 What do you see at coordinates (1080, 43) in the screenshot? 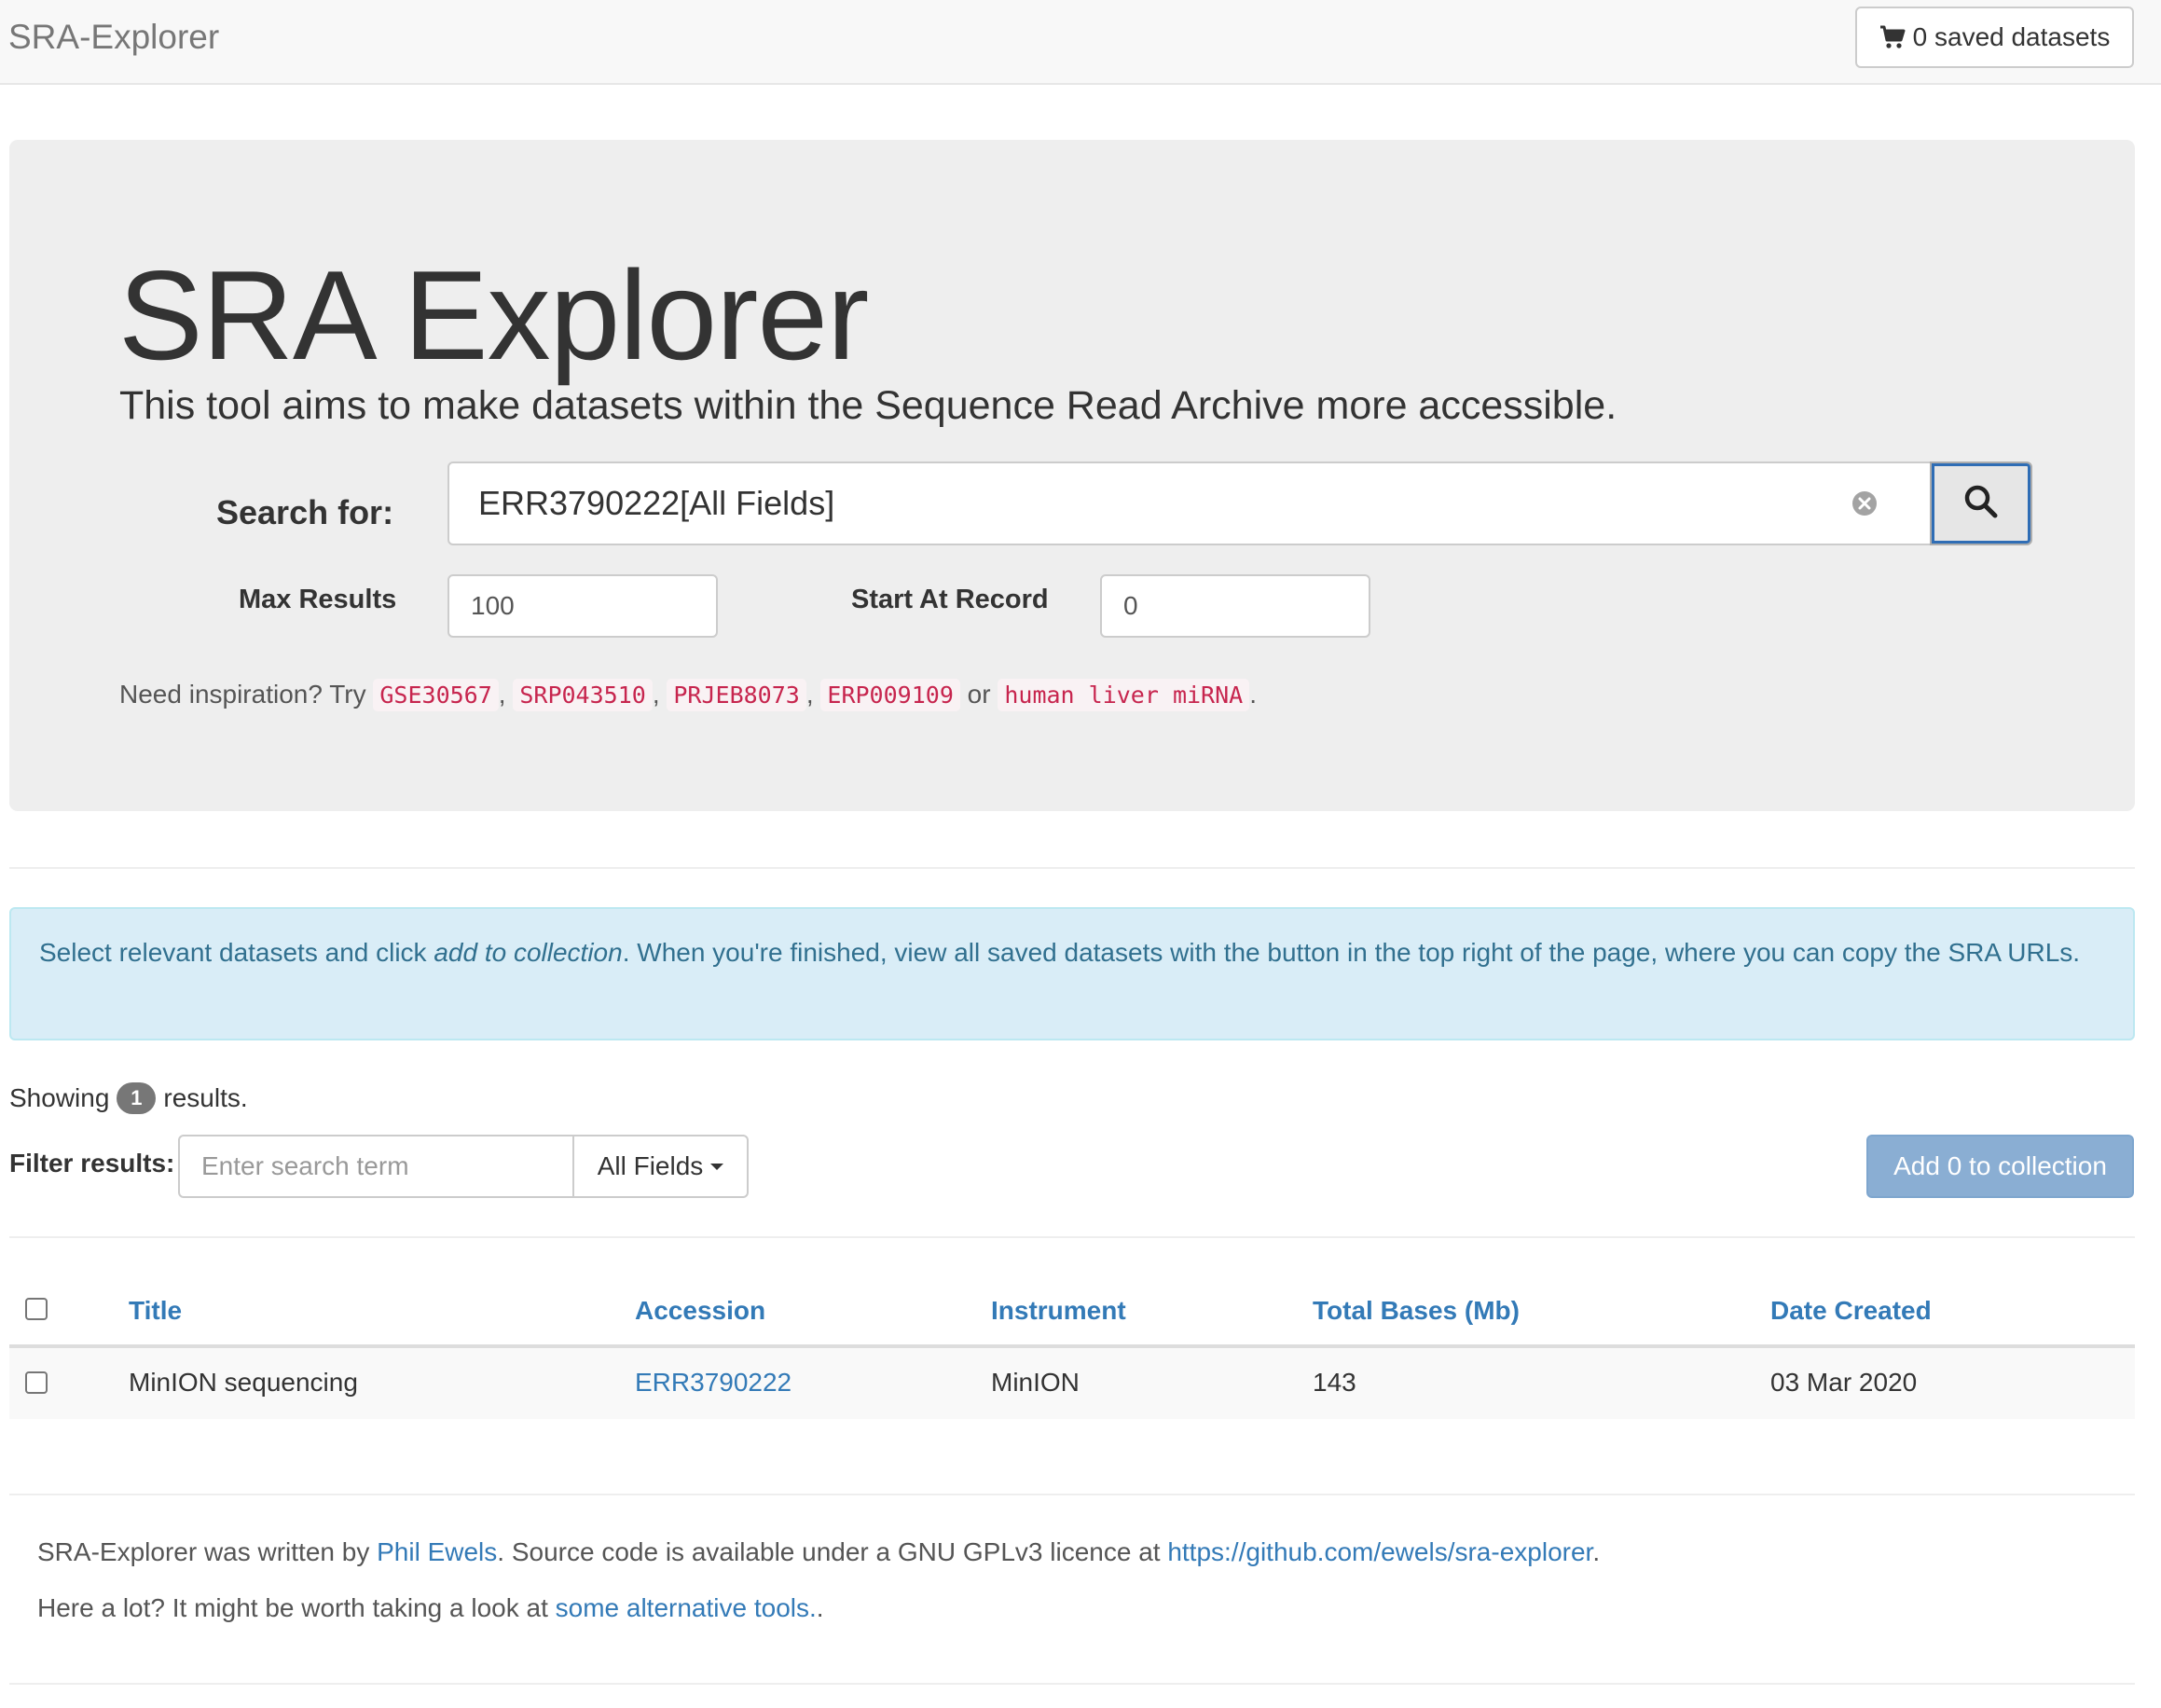
I see `top-navbar: SRA-Explorer 0 saved datasets` at bounding box center [1080, 43].